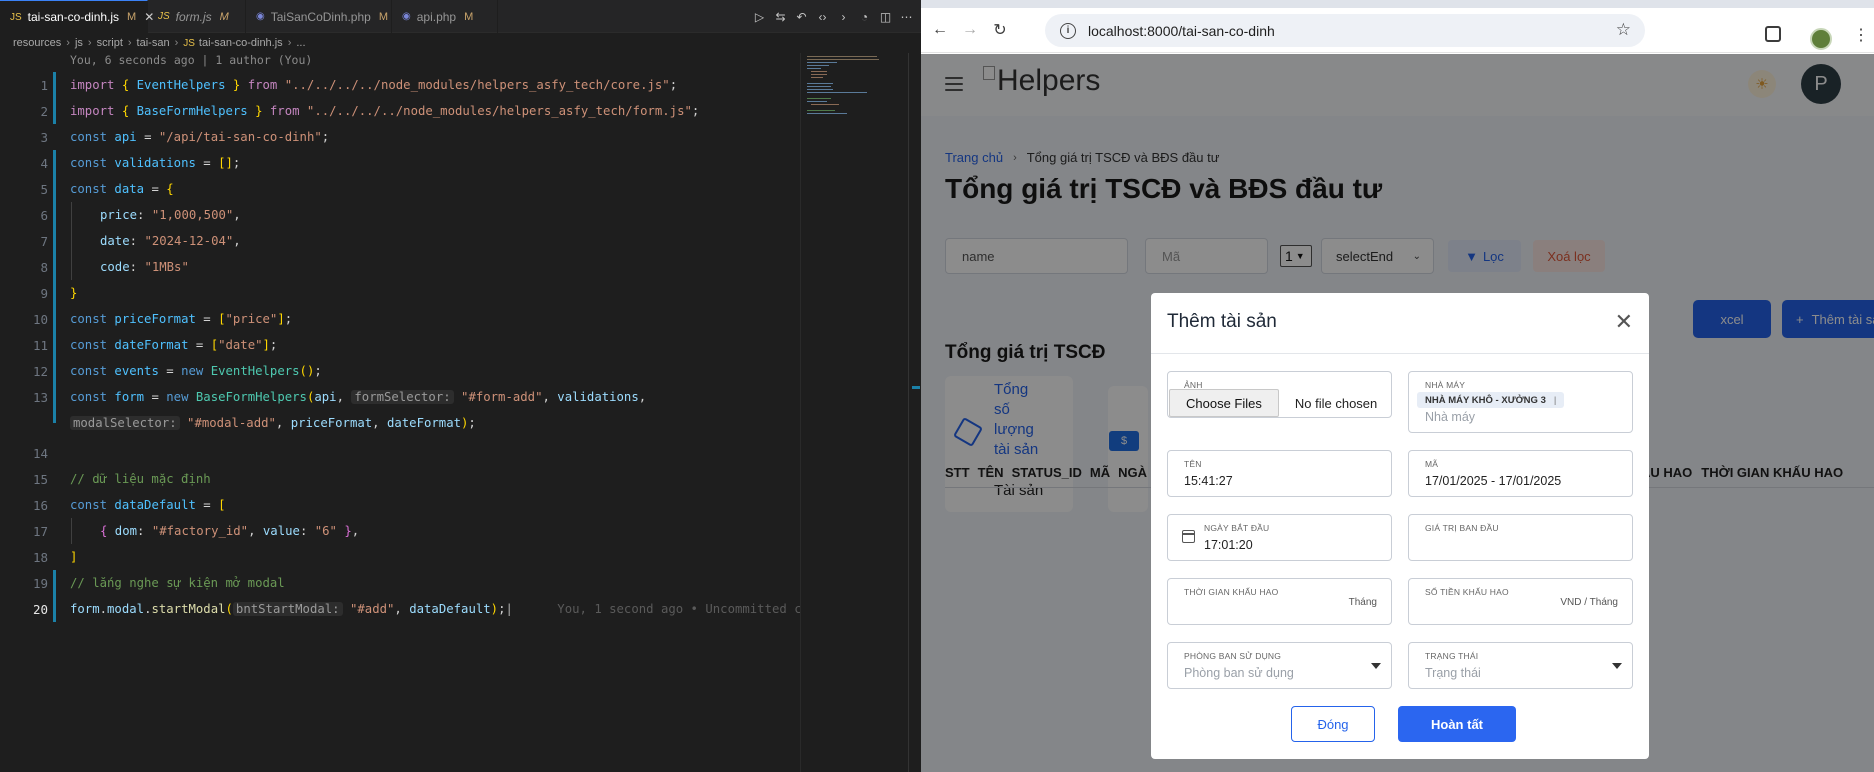 This screenshot has height=772, width=1874. I want to click on choose-files-button: Choose Files, so click(1224, 403).